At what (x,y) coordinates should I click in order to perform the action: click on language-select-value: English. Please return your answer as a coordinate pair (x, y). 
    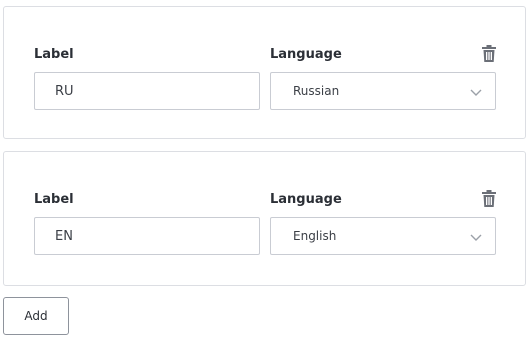
    Looking at the image, I should click on (315, 236).